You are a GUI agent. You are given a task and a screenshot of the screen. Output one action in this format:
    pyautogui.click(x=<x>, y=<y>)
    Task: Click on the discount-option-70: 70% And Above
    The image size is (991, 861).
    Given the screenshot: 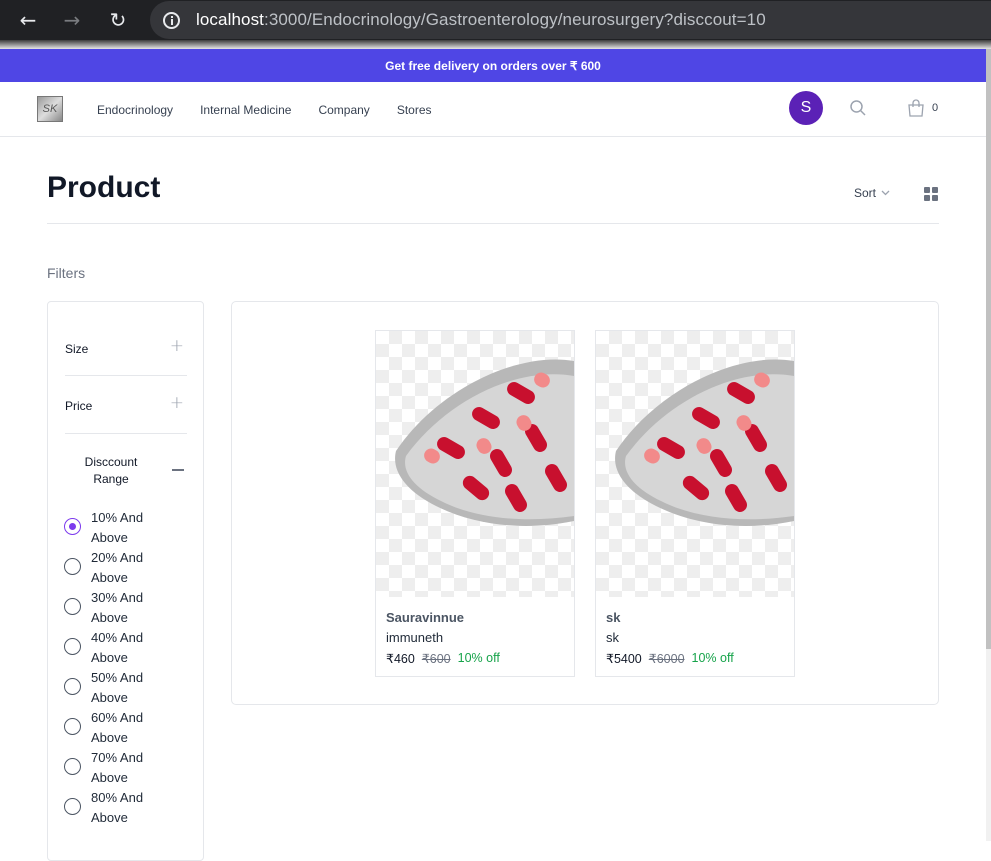 What is the action you would take?
    pyautogui.click(x=110, y=768)
    